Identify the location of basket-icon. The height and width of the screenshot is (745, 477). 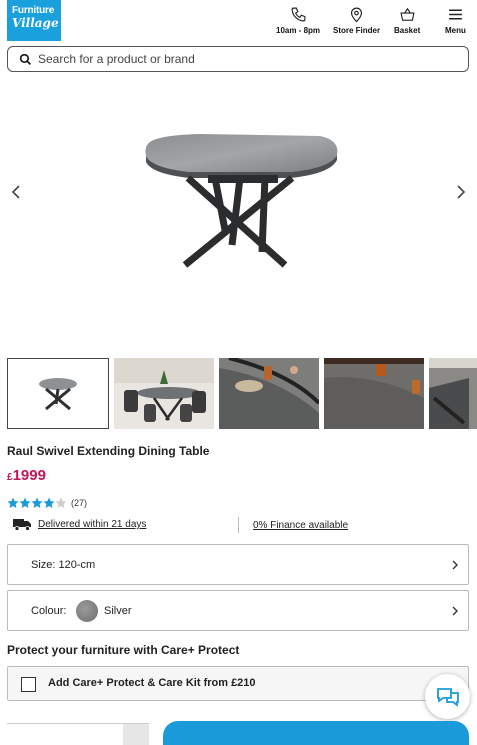
(407, 14).